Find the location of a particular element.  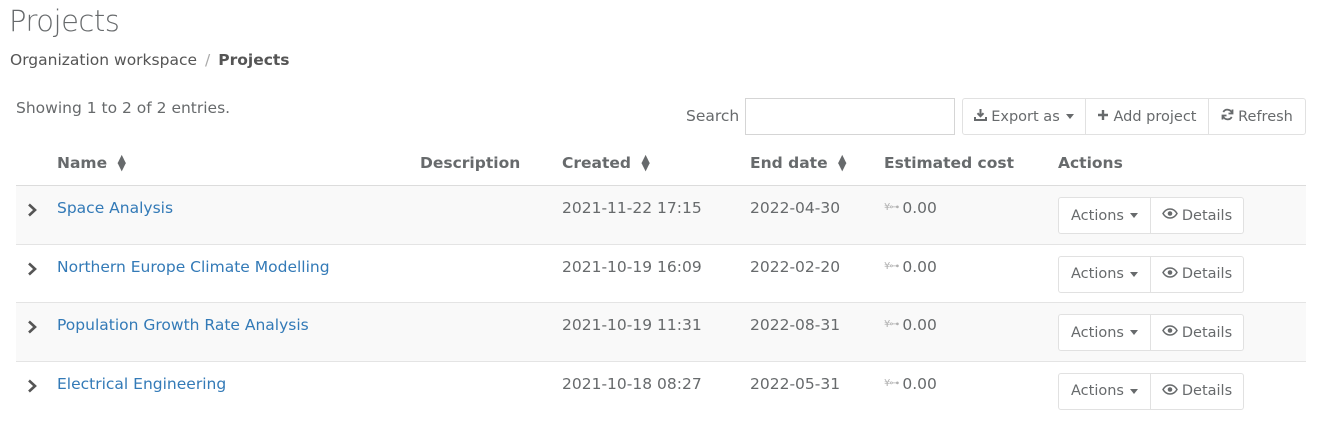

column-header-name-label: Name is located at coordinates (82, 163).